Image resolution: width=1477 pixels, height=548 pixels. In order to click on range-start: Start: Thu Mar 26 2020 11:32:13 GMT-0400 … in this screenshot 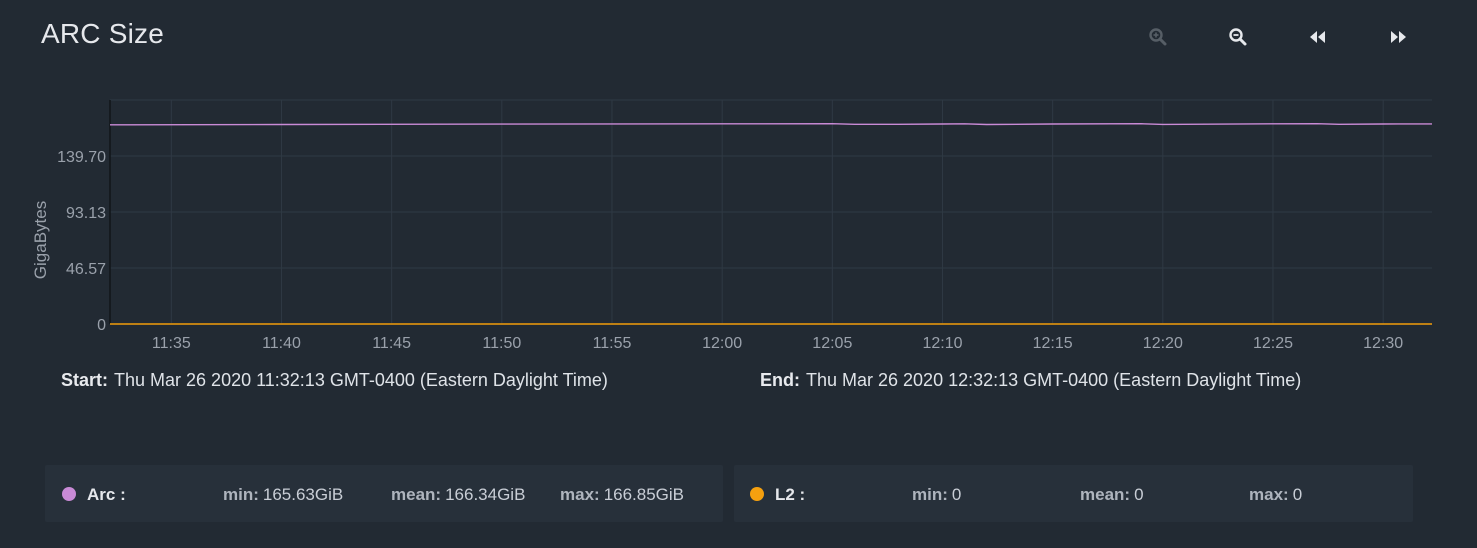, I will do `click(334, 380)`.